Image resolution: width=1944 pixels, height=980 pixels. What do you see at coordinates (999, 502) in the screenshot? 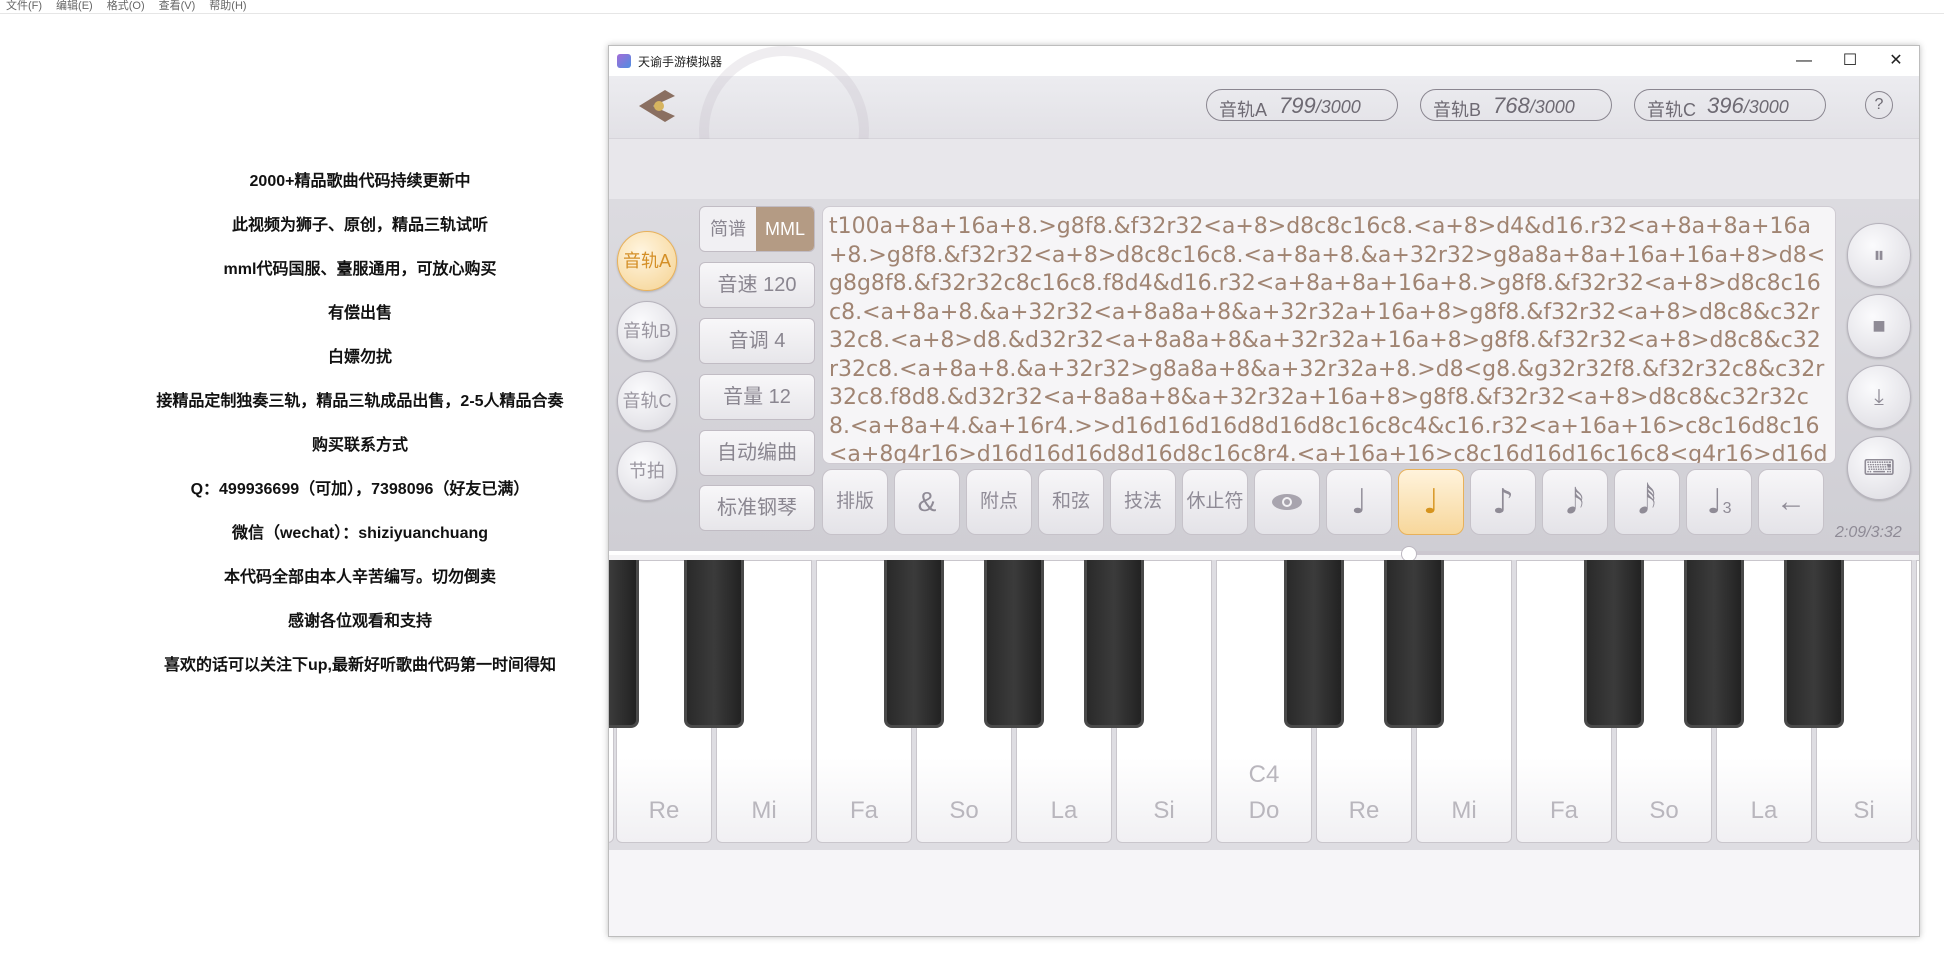
I see `dot-button: 附点` at bounding box center [999, 502].